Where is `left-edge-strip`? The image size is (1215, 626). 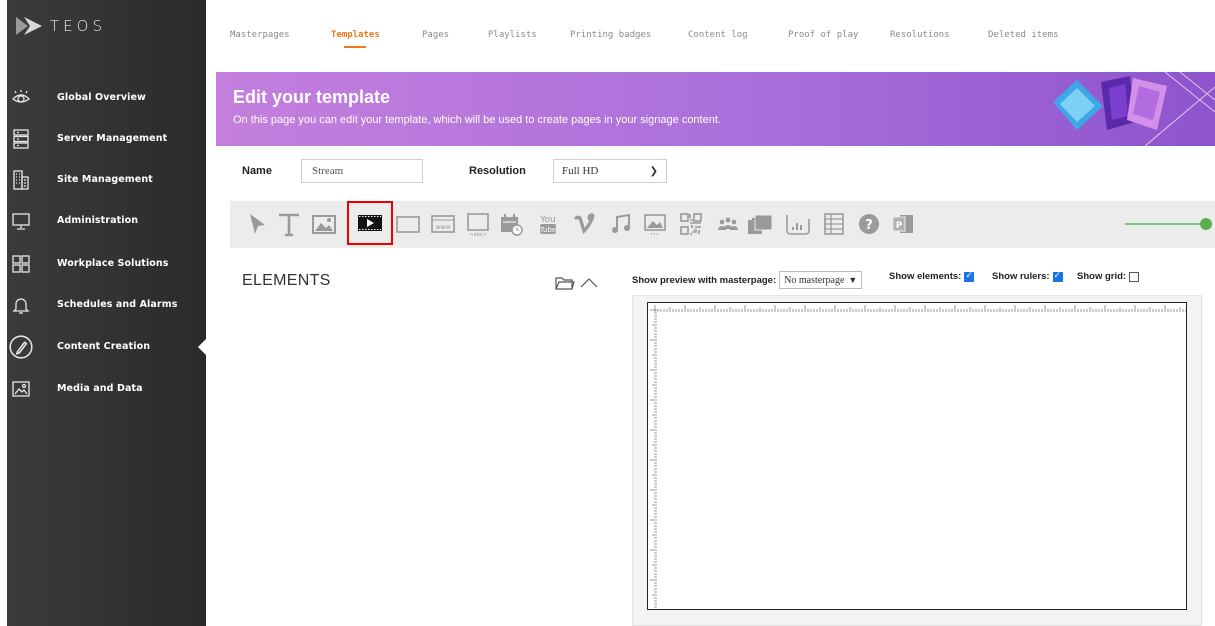
left-edge-strip is located at coordinates (3, 313).